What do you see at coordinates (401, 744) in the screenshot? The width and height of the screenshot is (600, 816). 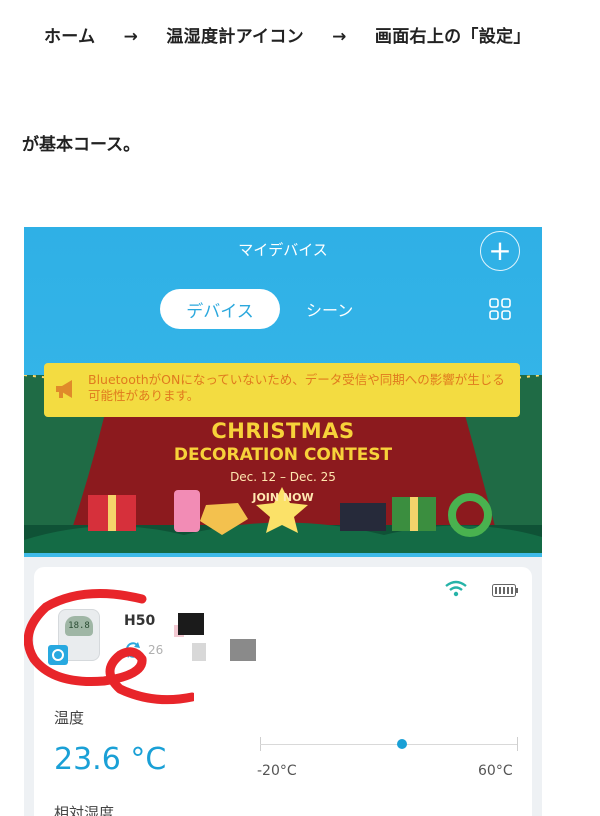 I see `temperature-indicator` at bounding box center [401, 744].